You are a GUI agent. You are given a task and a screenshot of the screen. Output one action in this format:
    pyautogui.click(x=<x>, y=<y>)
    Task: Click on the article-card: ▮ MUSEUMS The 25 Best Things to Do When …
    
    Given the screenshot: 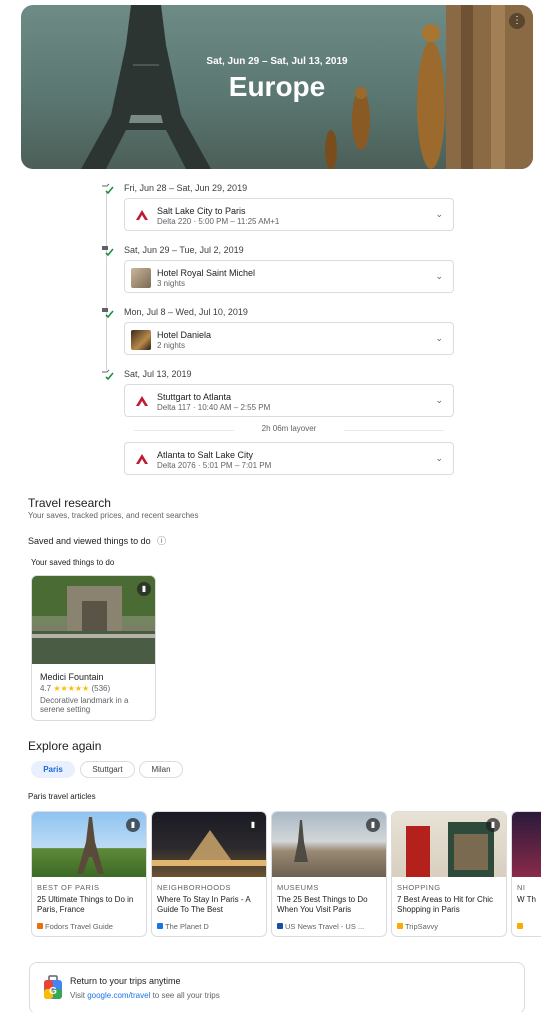 What is the action you would take?
    pyautogui.click(x=329, y=874)
    